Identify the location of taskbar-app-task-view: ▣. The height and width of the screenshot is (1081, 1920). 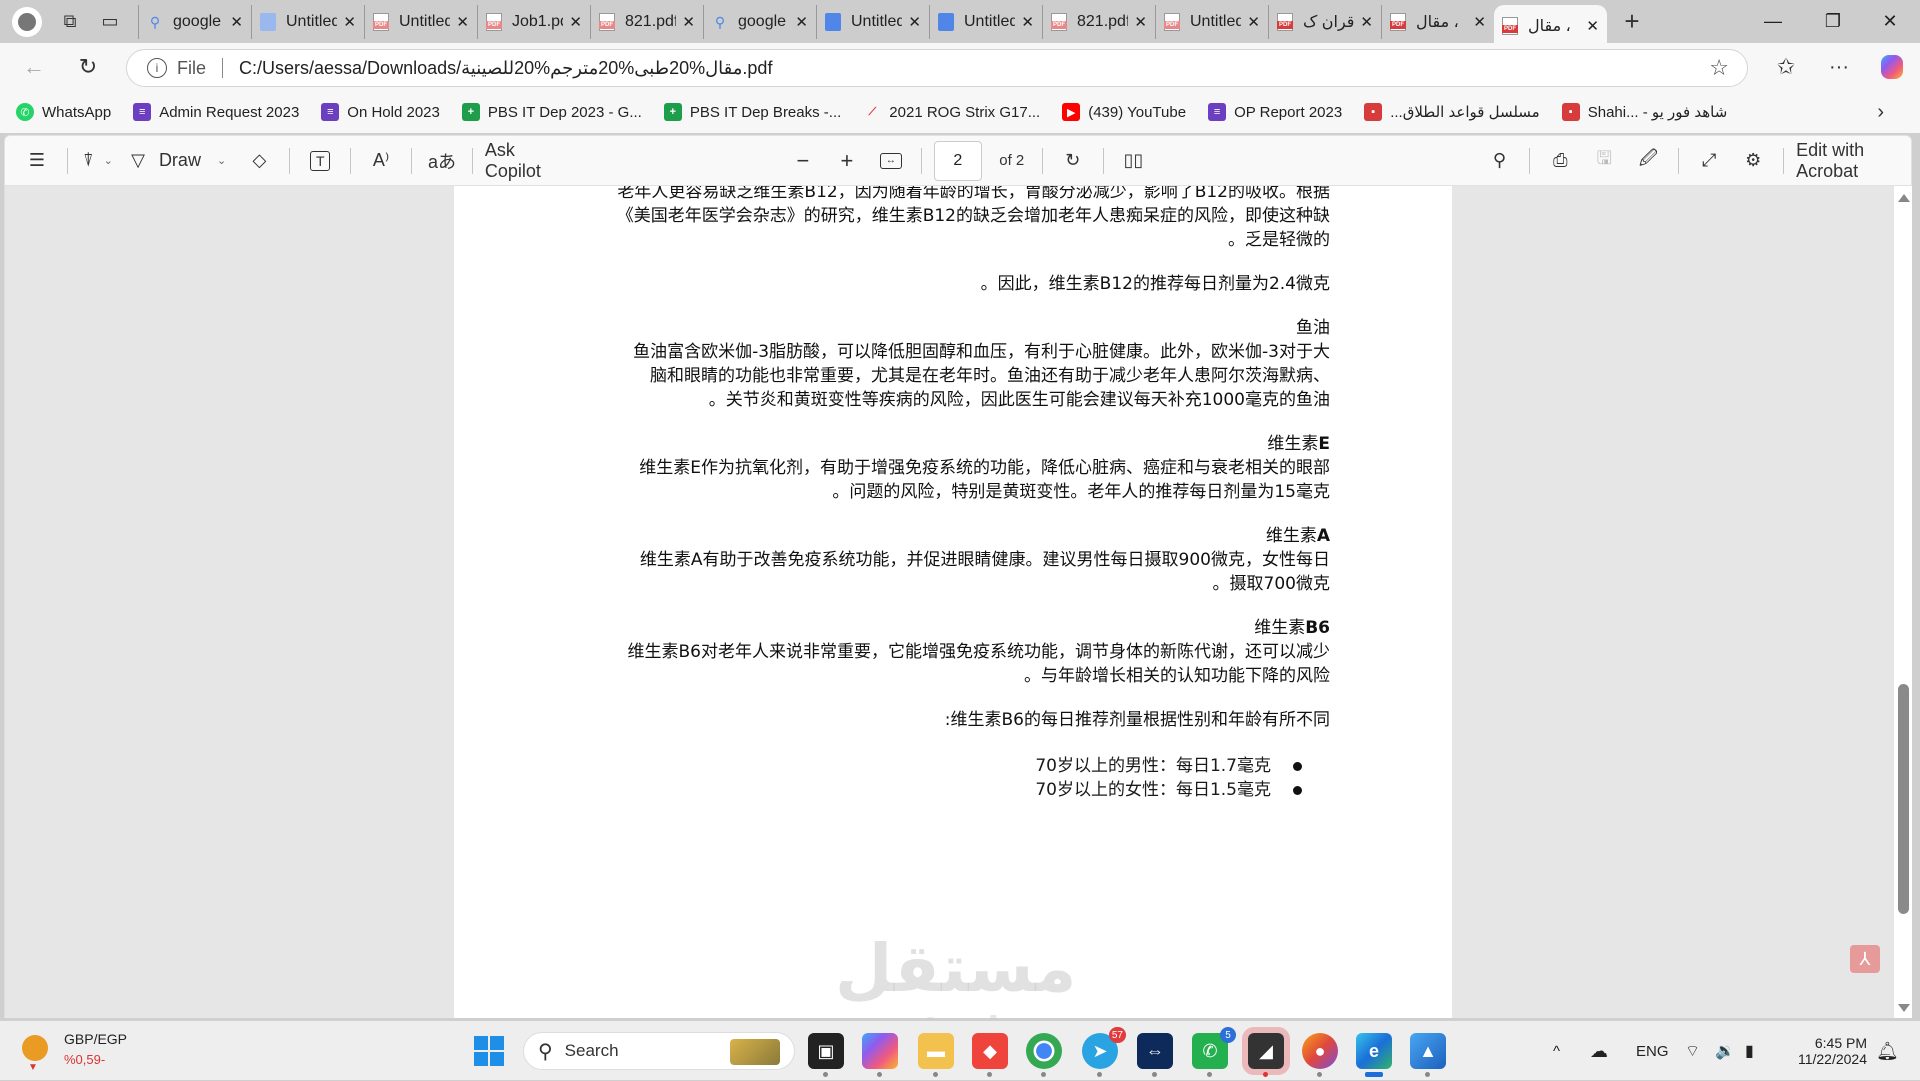
(826, 1055).